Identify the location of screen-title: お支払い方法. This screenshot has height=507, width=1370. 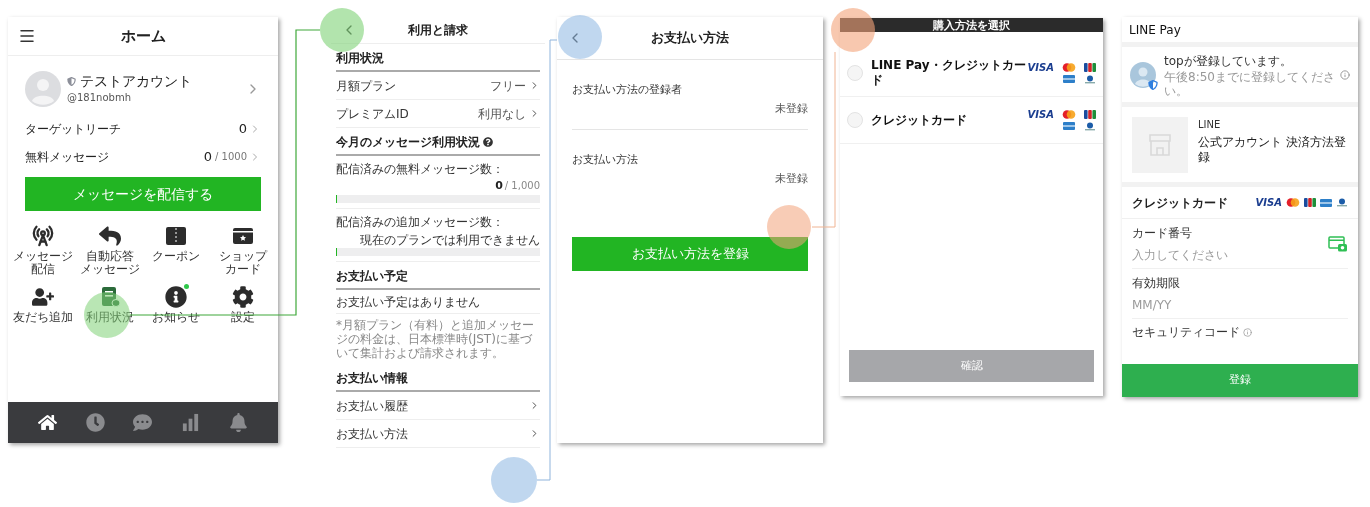
(690, 38).